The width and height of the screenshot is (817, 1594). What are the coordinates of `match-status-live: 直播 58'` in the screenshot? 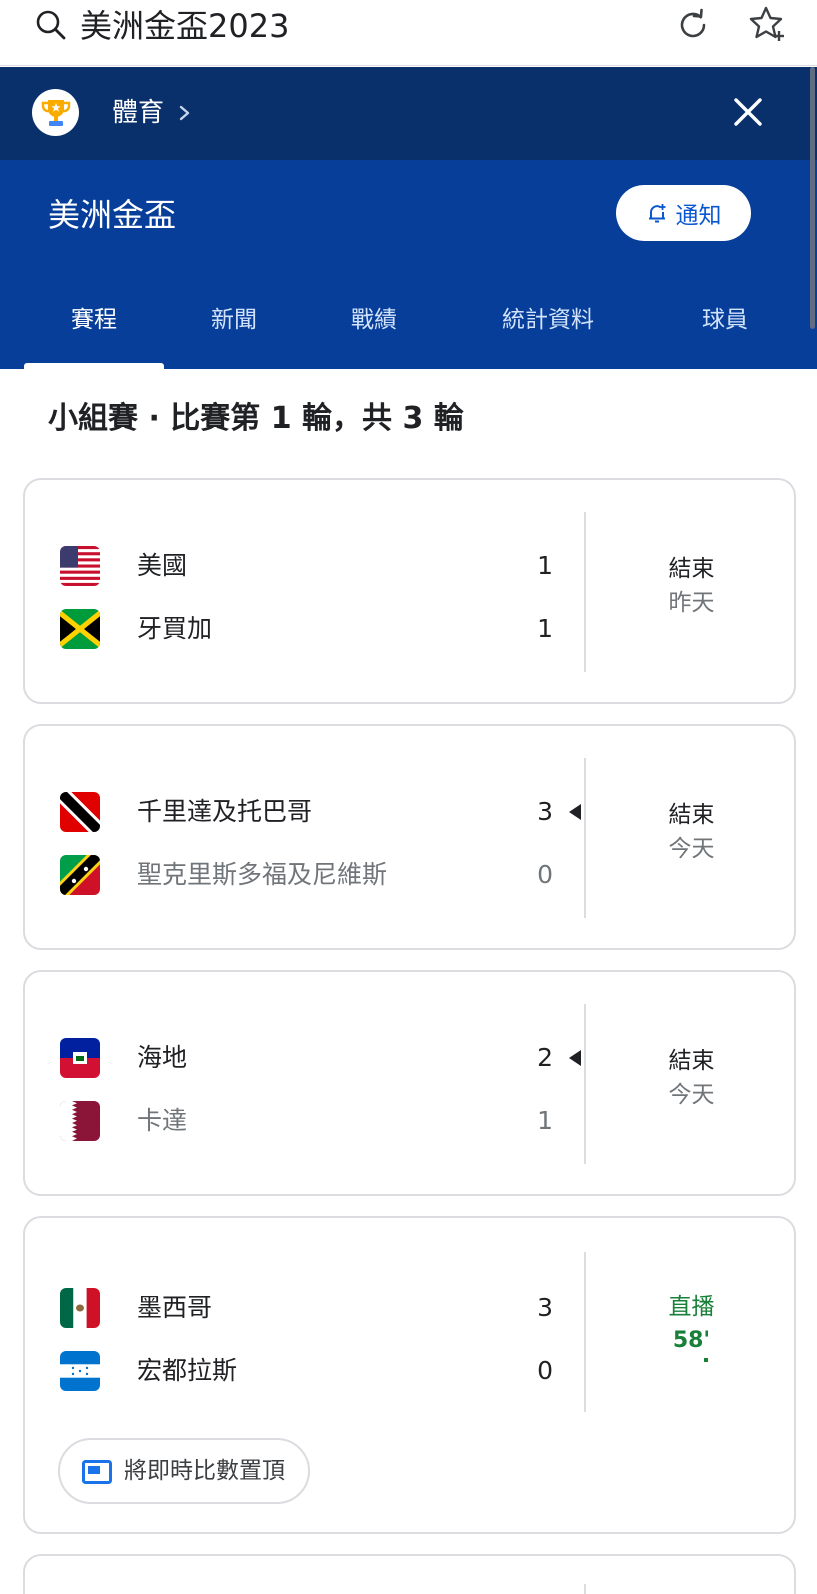 It's located at (691, 1326).